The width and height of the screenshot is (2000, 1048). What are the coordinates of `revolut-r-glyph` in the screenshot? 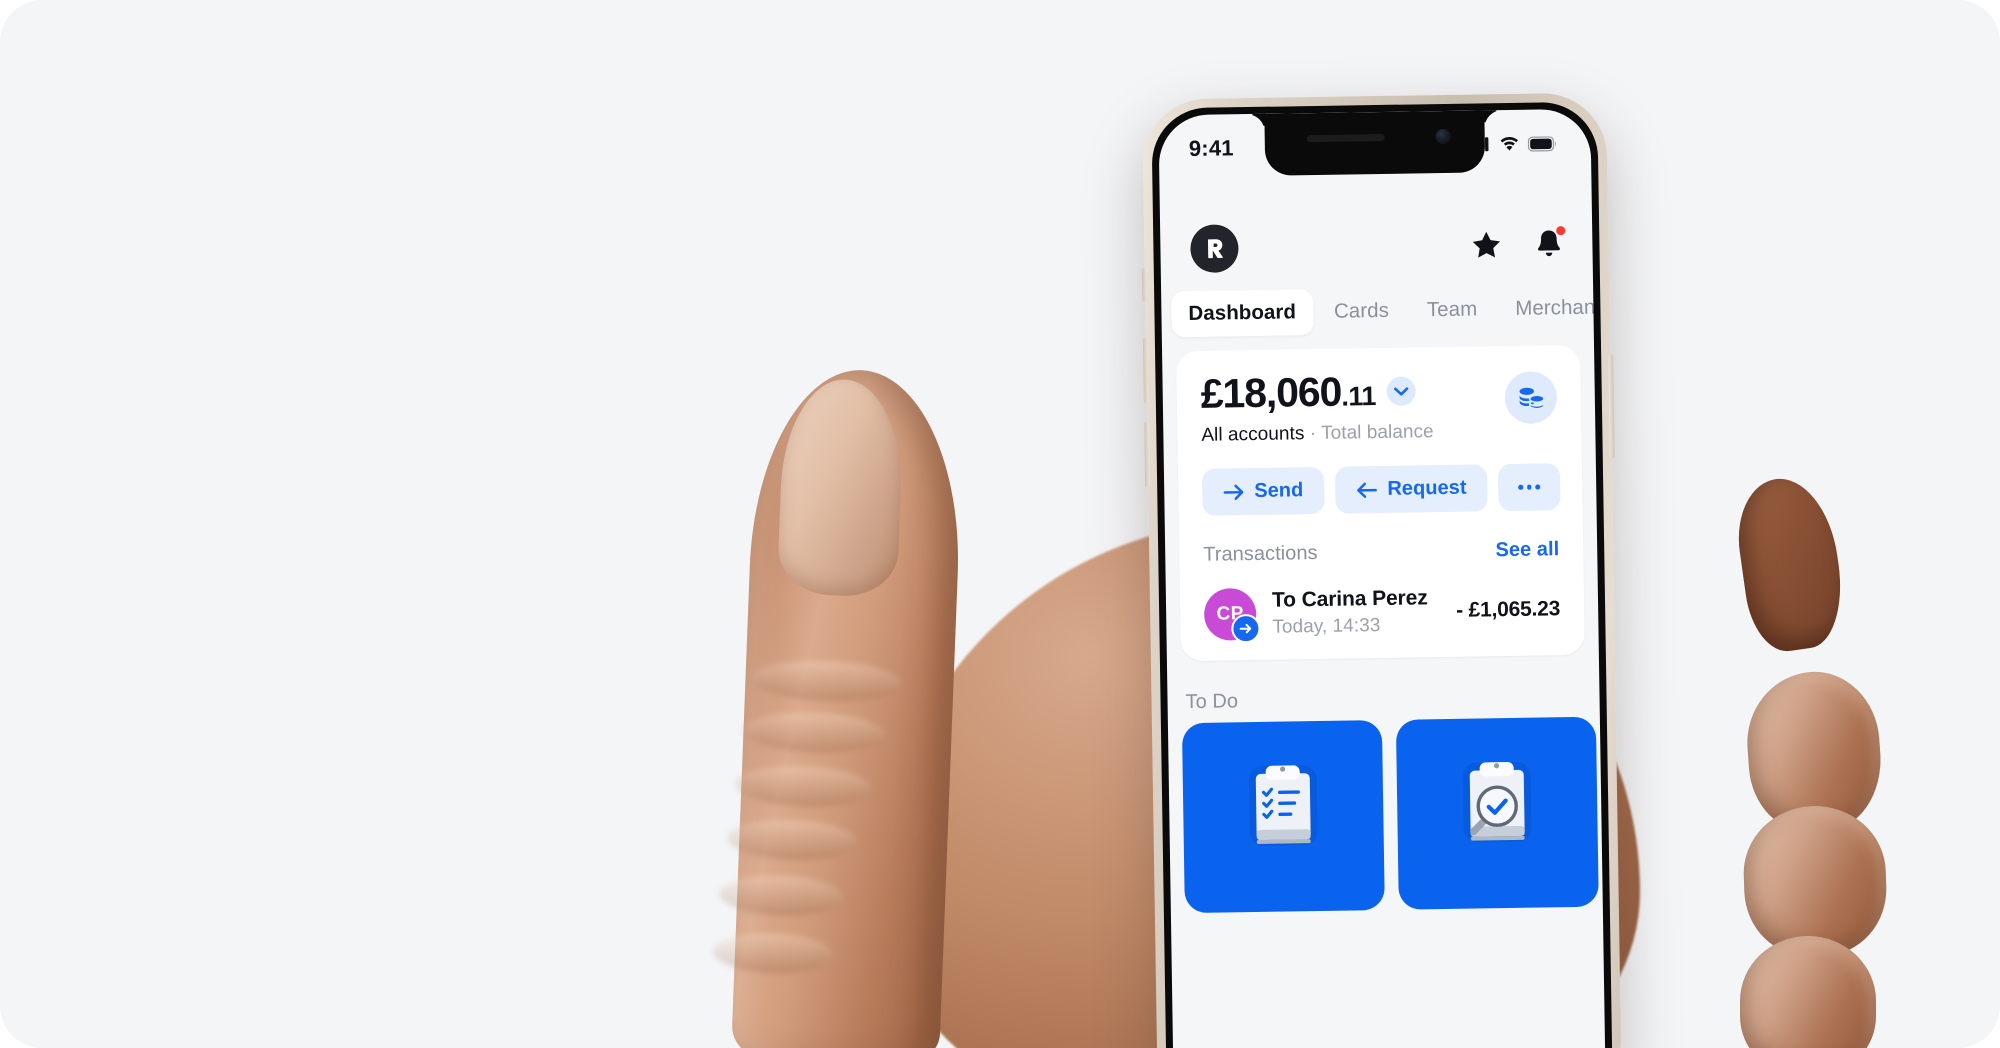 It's located at (1215, 249).